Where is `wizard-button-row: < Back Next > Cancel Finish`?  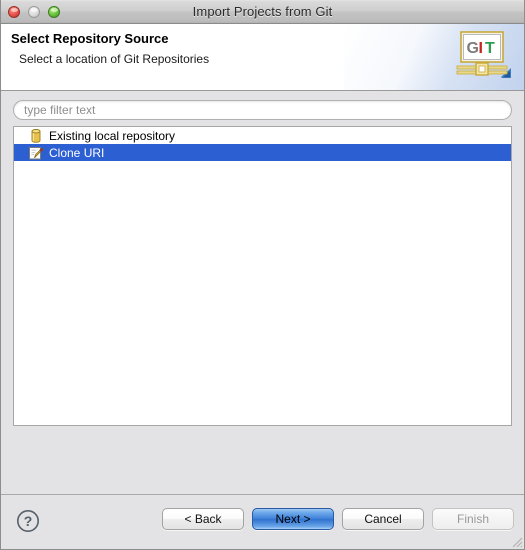
wizard-button-row: < Back Next > Cancel Finish is located at coordinates (338, 519).